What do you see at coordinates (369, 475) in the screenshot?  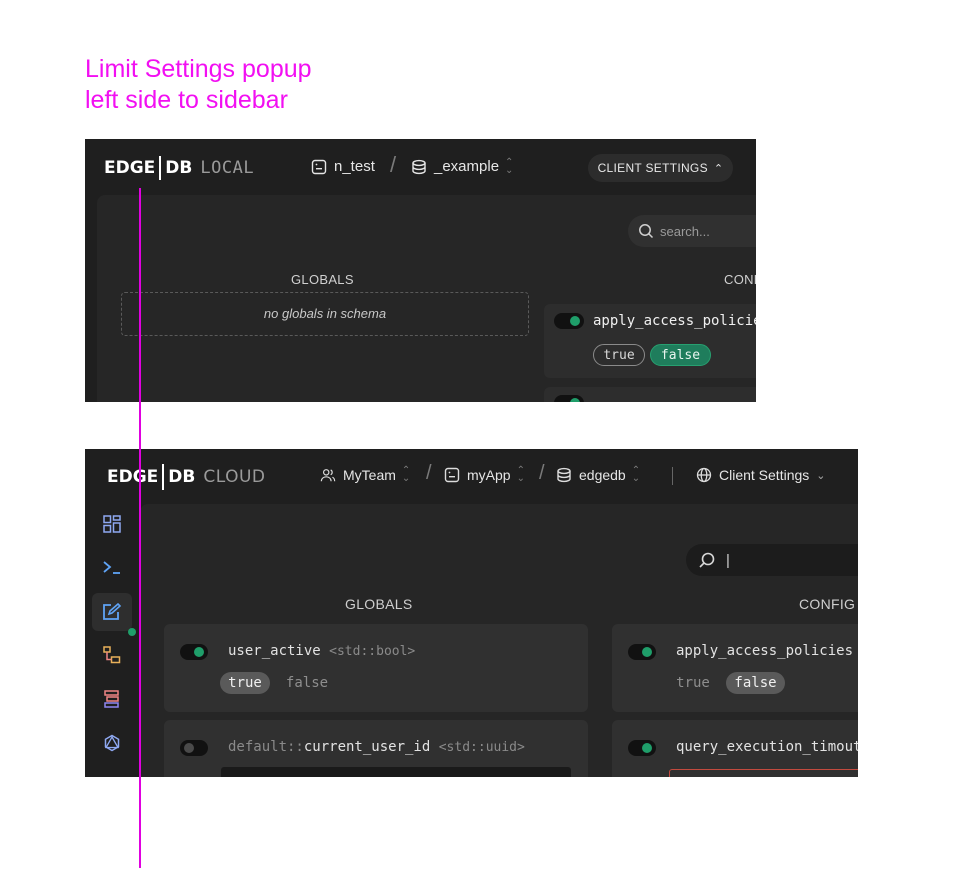 I see `team-name: MyTeam` at bounding box center [369, 475].